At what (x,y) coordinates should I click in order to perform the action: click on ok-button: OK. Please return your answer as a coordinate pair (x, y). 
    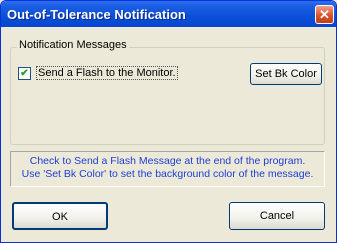
    Looking at the image, I should click on (60, 216).